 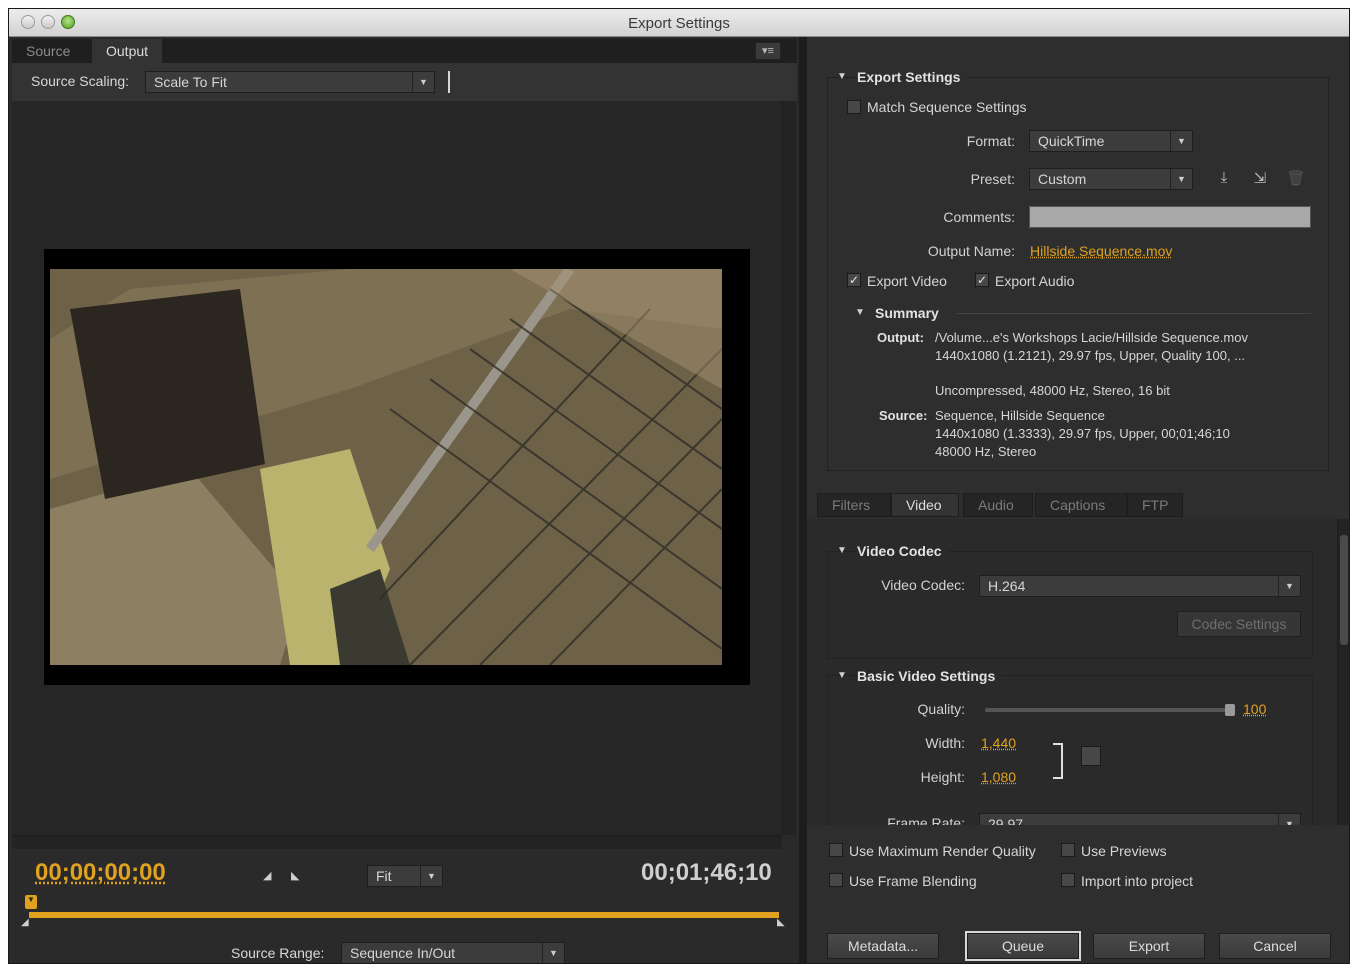 What do you see at coordinates (942, 777) in the screenshot?
I see `height-label: Height:` at bounding box center [942, 777].